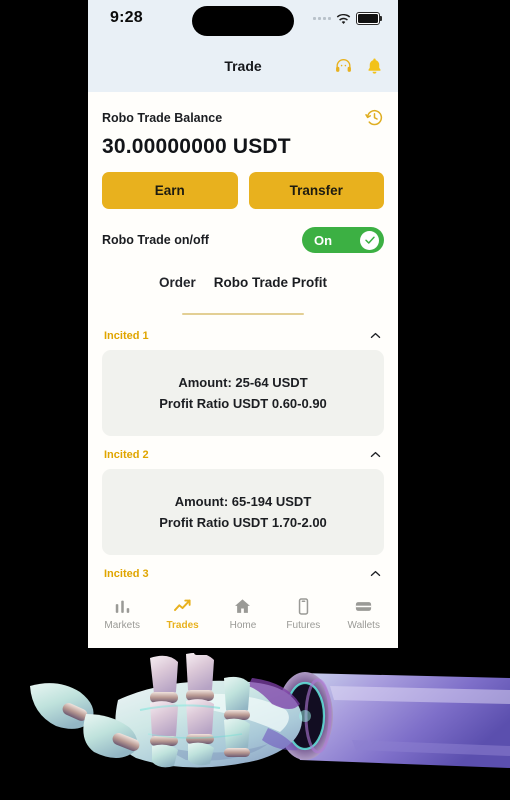 The height and width of the screenshot is (800, 510). What do you see at coordinates (126, 573) in the screenshot?
I see `incited-card-title: Incited 3` at bounding box center [126, 573].